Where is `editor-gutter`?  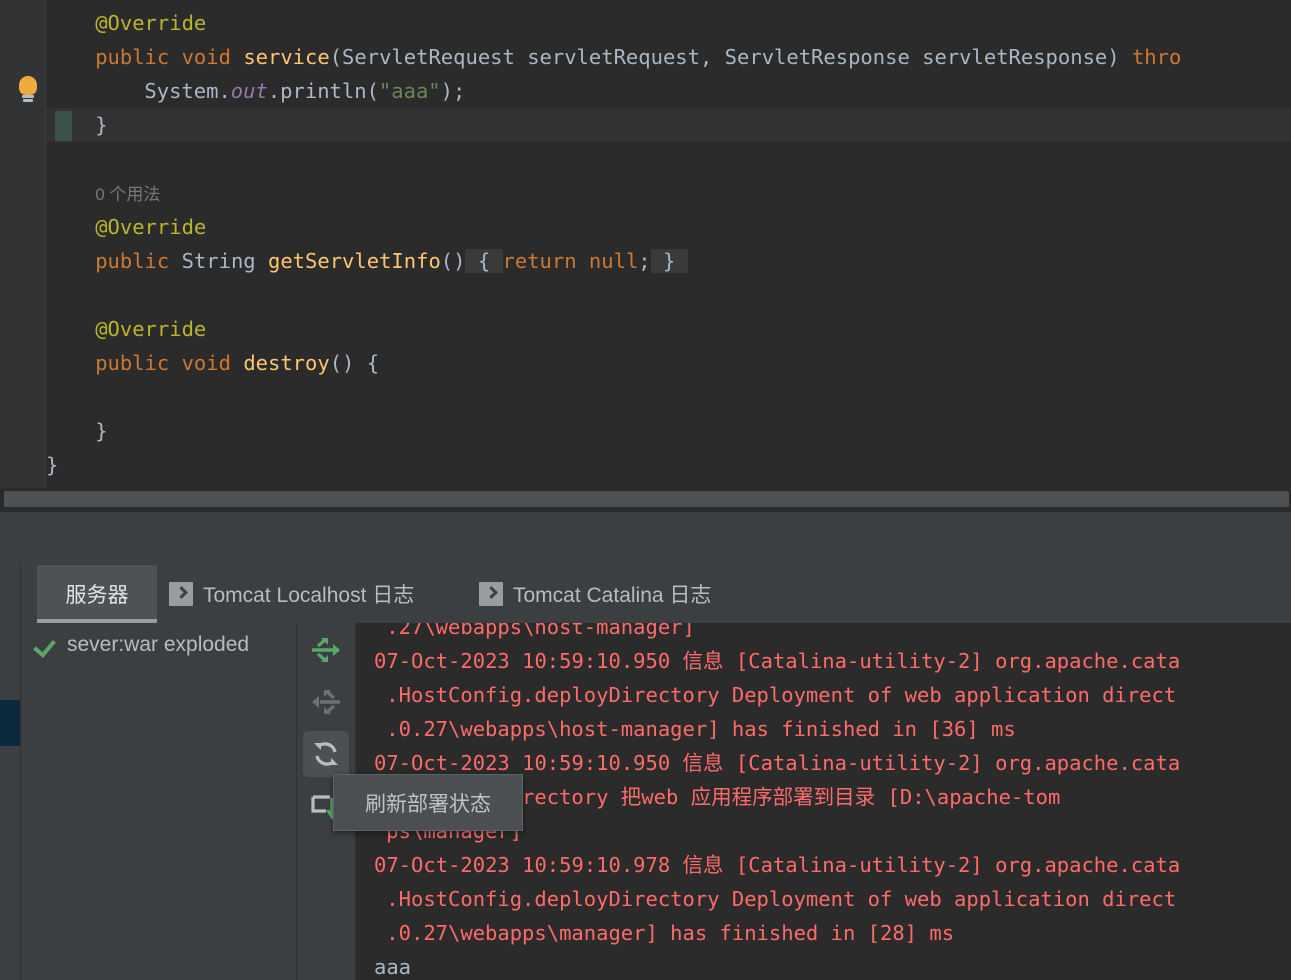
editor-gutter is located at coordinates (23, 244).